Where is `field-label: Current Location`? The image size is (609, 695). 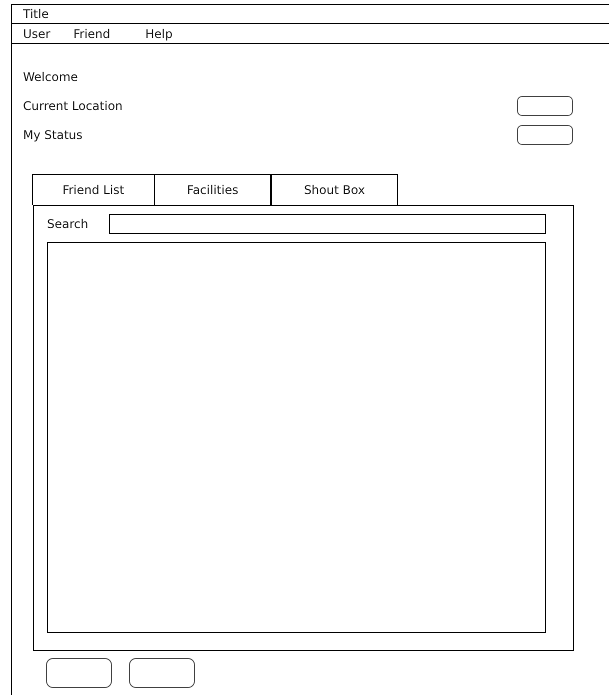 field-label: Current Location is located at coordinates (73, 105).